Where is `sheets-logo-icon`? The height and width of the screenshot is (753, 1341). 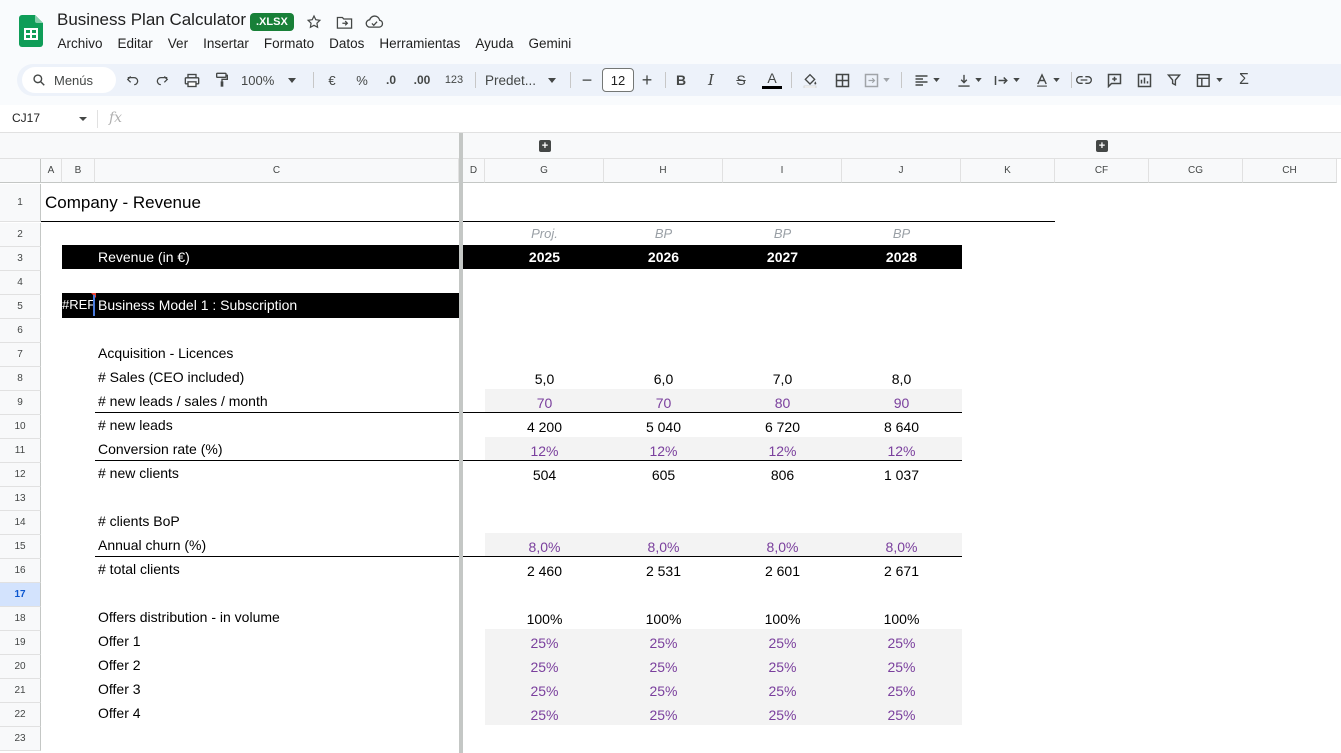
sheets-logo-icon is located at coordinates (31, 31).